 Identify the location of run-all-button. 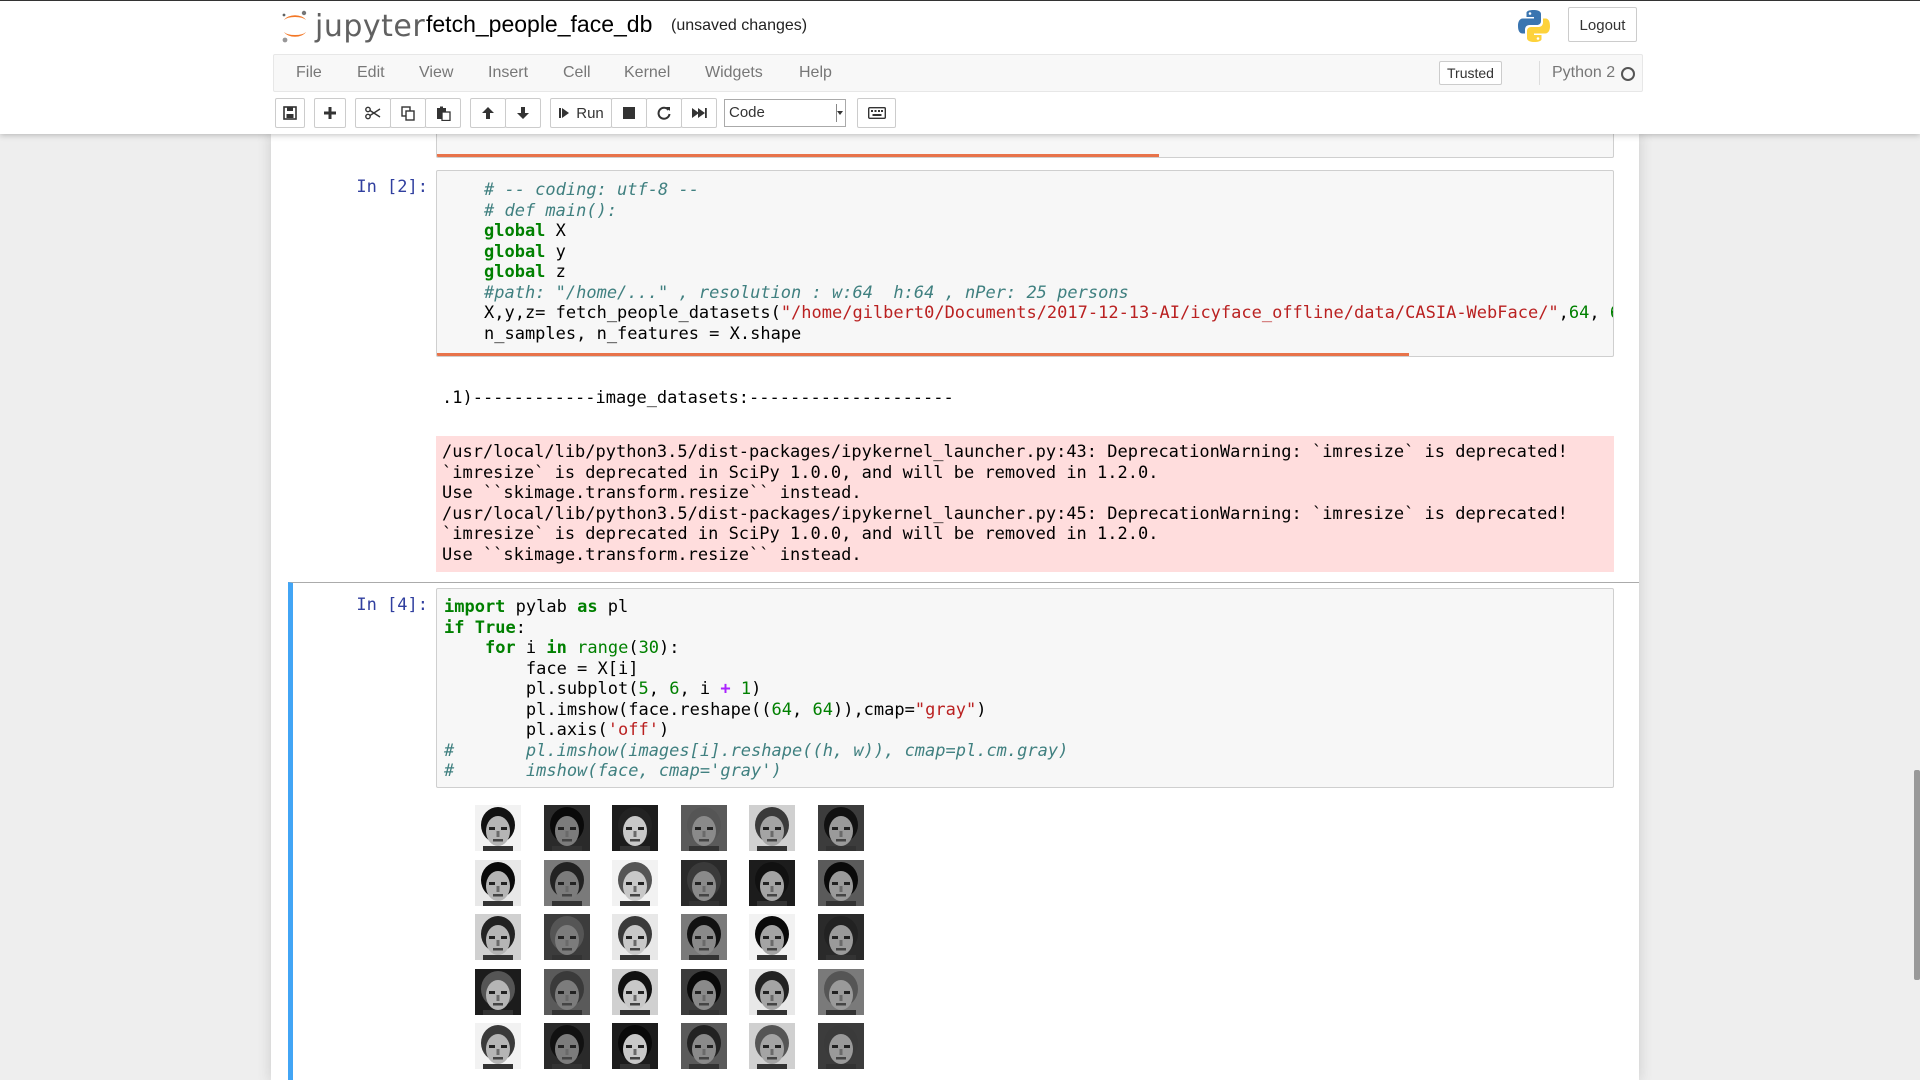
(699, 113).